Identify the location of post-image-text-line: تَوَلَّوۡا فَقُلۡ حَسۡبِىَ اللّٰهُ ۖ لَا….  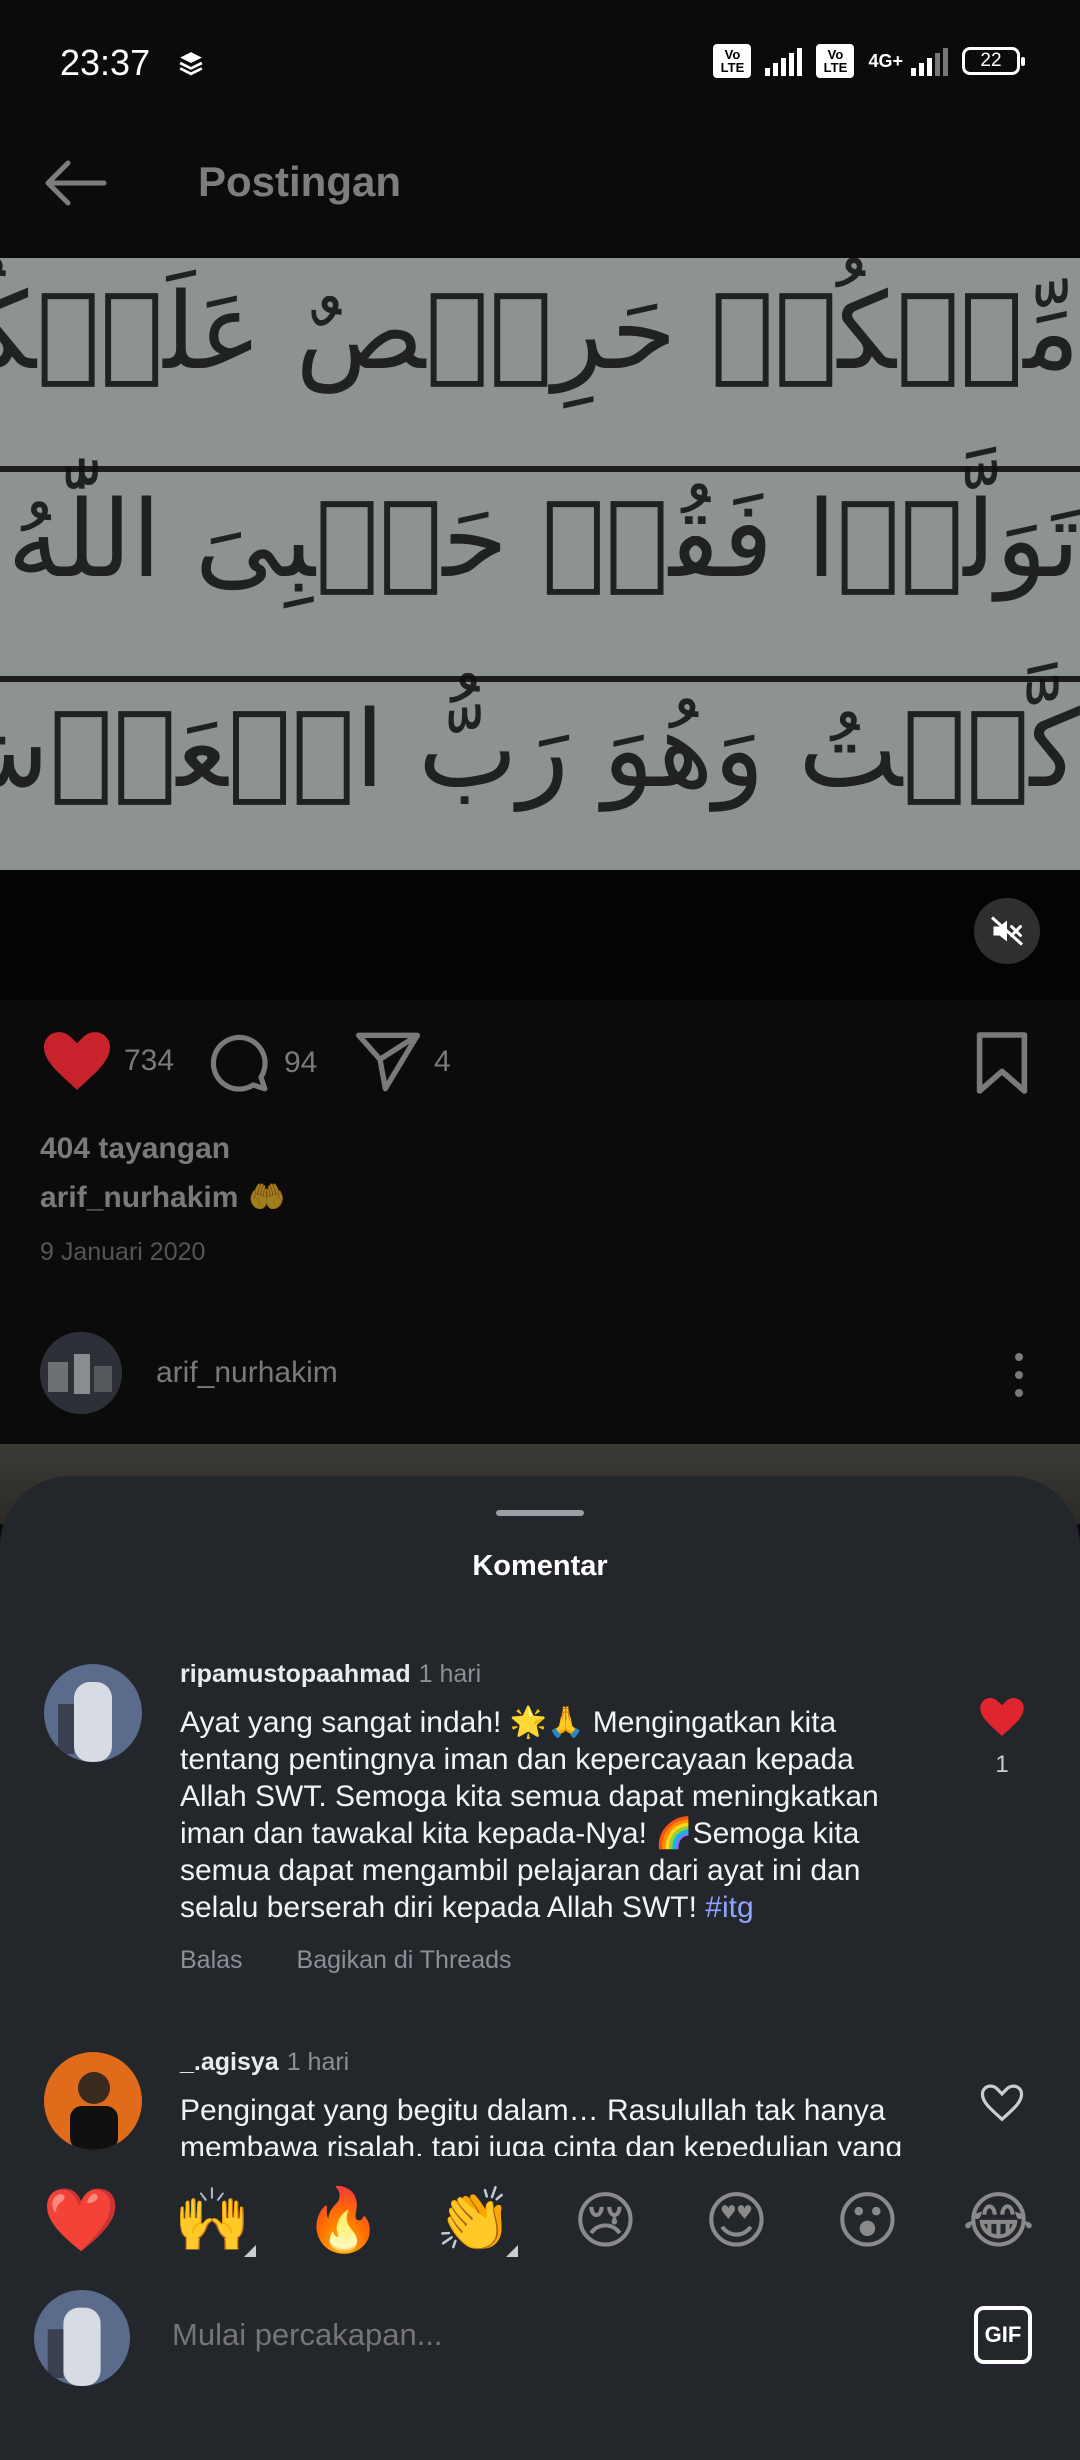
(540, 539).